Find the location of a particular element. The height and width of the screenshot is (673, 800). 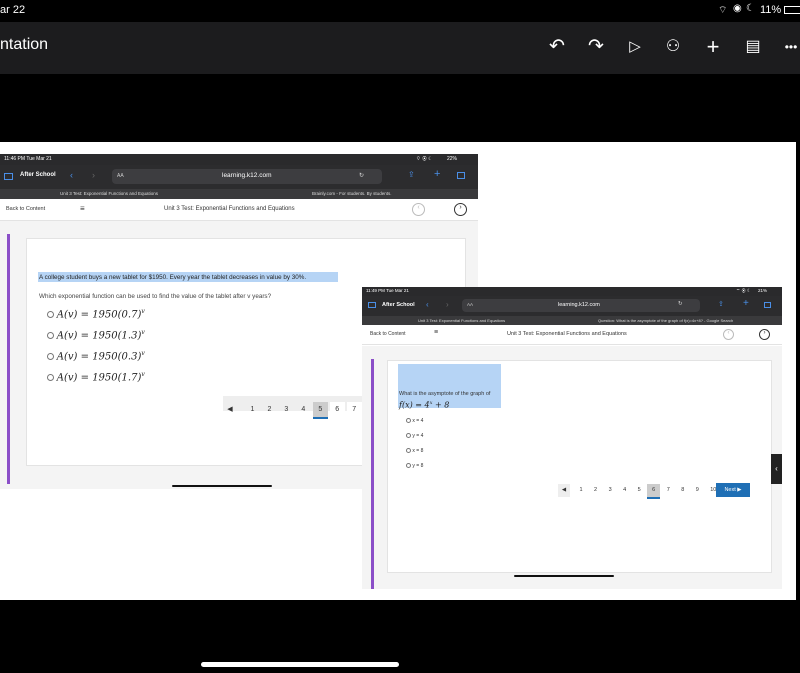

option-text: A(v) = 1950(0.7) is located at coordinates (99, 315).